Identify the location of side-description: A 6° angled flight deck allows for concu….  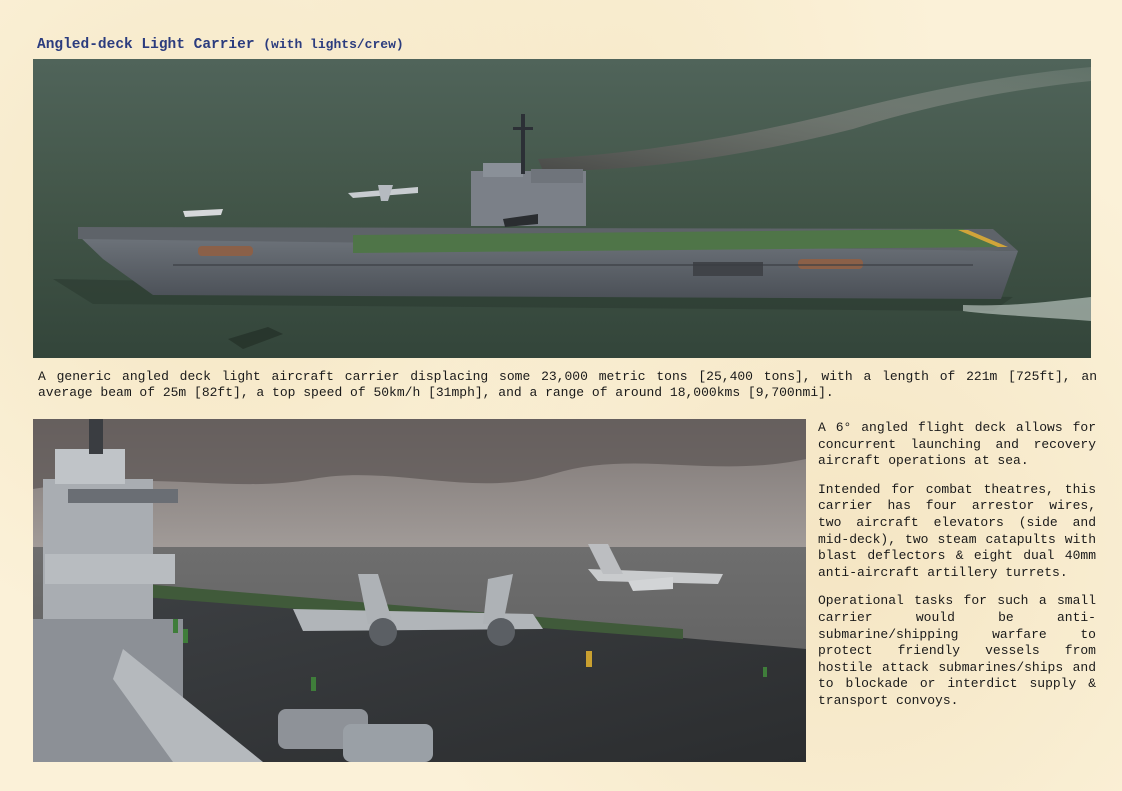
(957, 571).